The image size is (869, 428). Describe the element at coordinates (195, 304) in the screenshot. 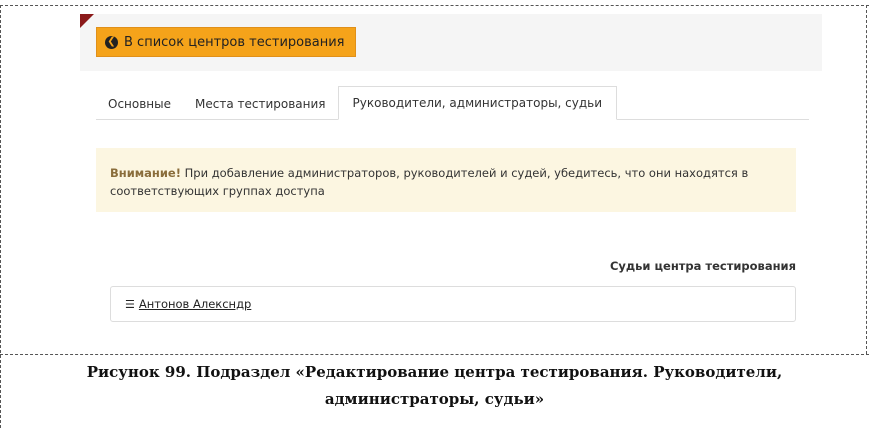

I see `judge-name-link: Антонов Алексндр` at that location.